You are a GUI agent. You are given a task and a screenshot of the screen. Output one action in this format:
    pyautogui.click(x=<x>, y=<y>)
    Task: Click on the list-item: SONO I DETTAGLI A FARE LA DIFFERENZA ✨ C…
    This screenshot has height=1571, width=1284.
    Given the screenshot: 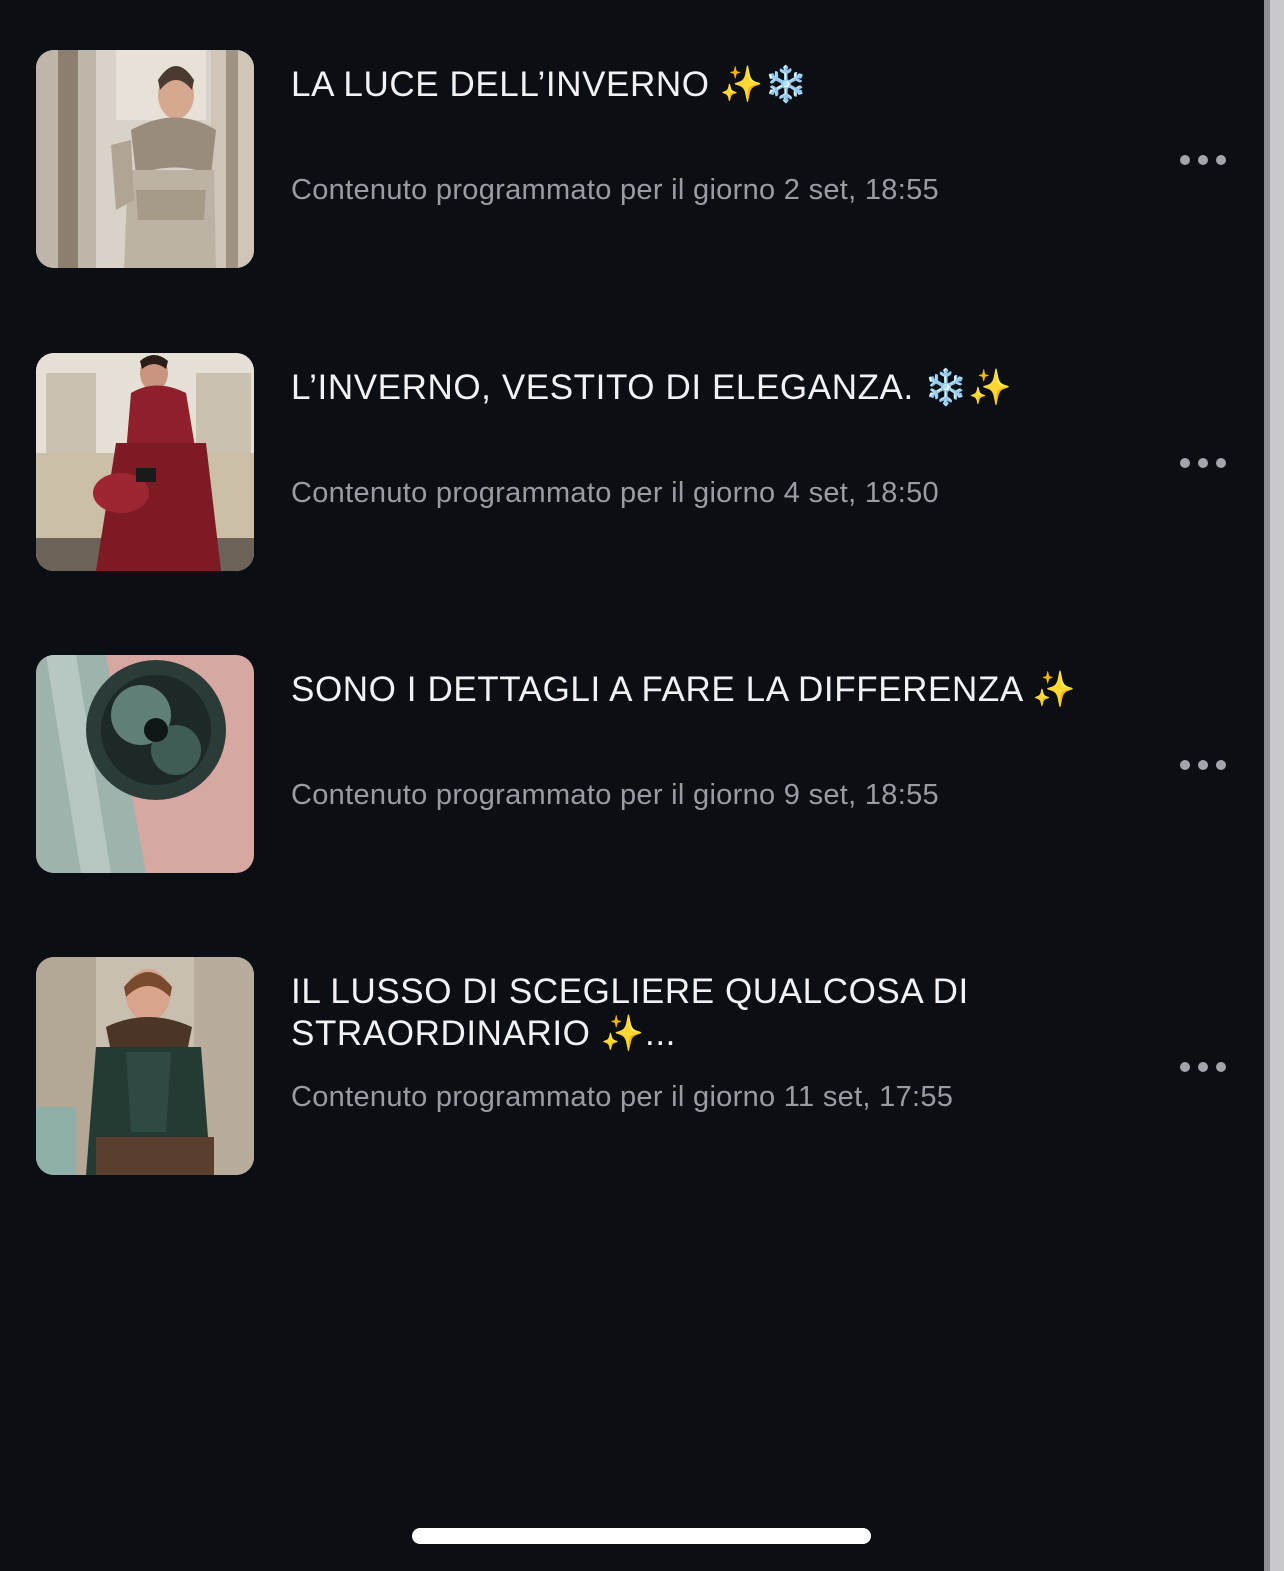 What is the action you would take?
    pyautogui.click(x=632, y=765)
    